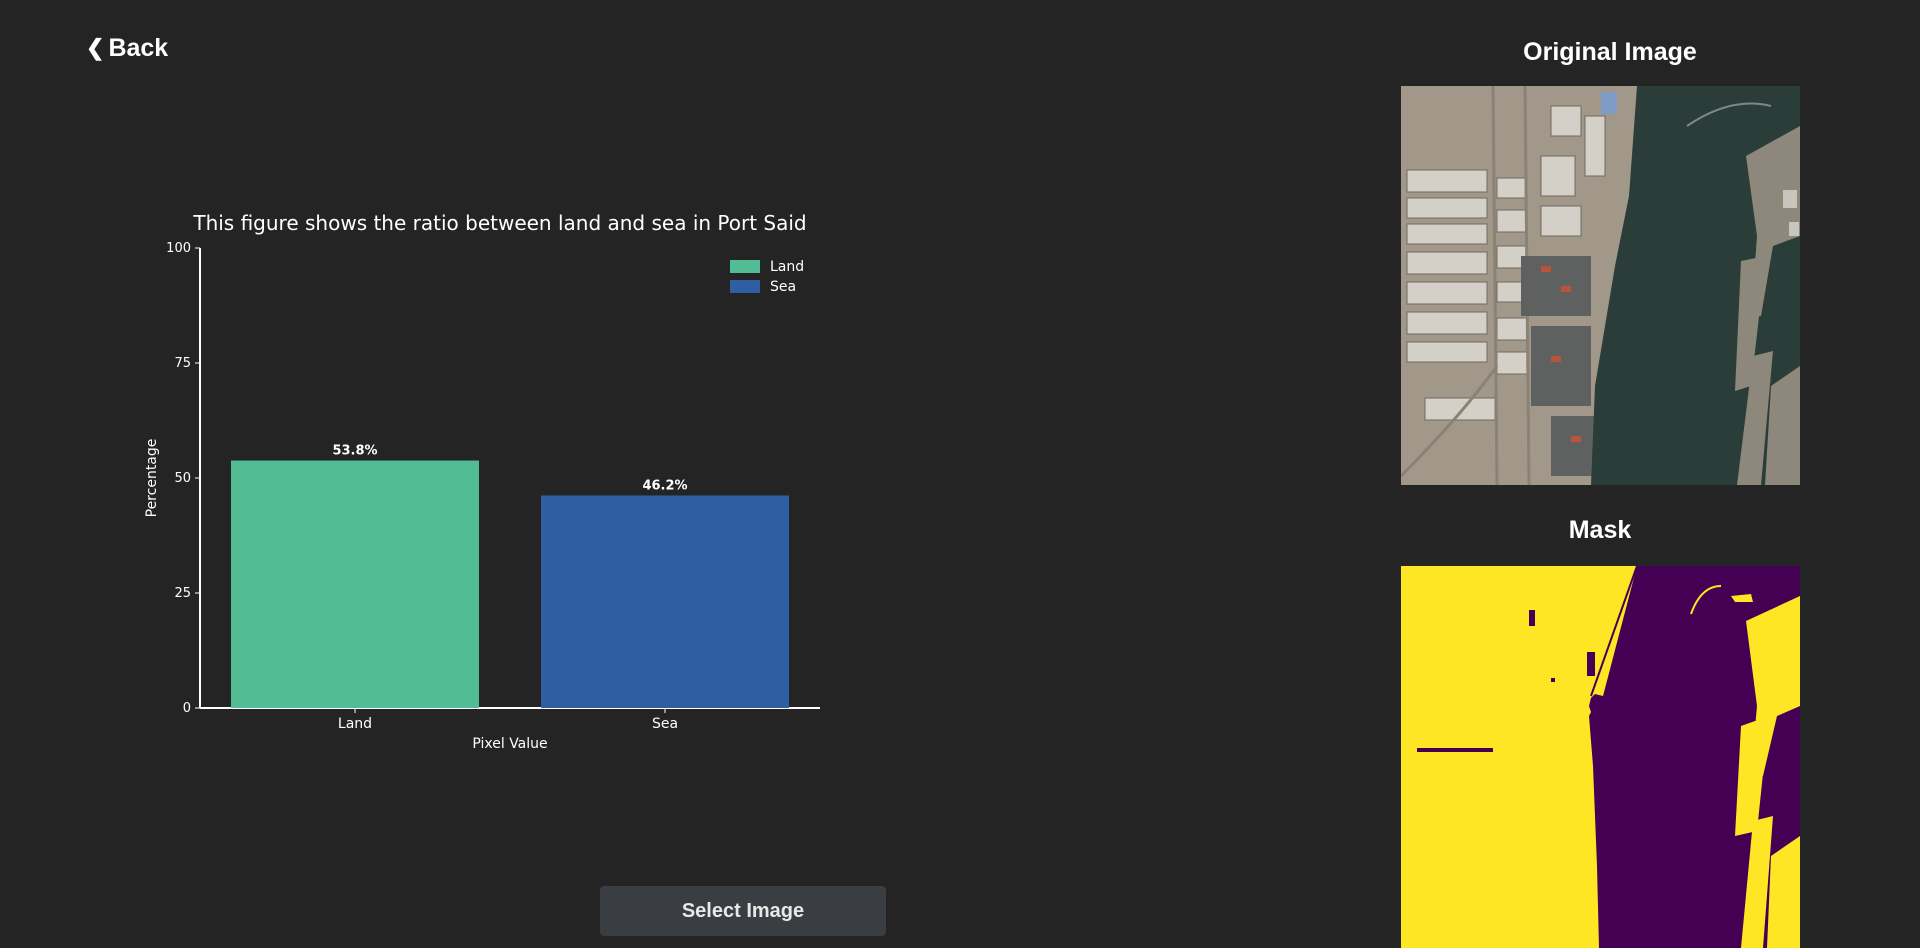 This screenshot has width=1920, height=948. I want to click on x-tick-label: Sea, so click(665, 724).